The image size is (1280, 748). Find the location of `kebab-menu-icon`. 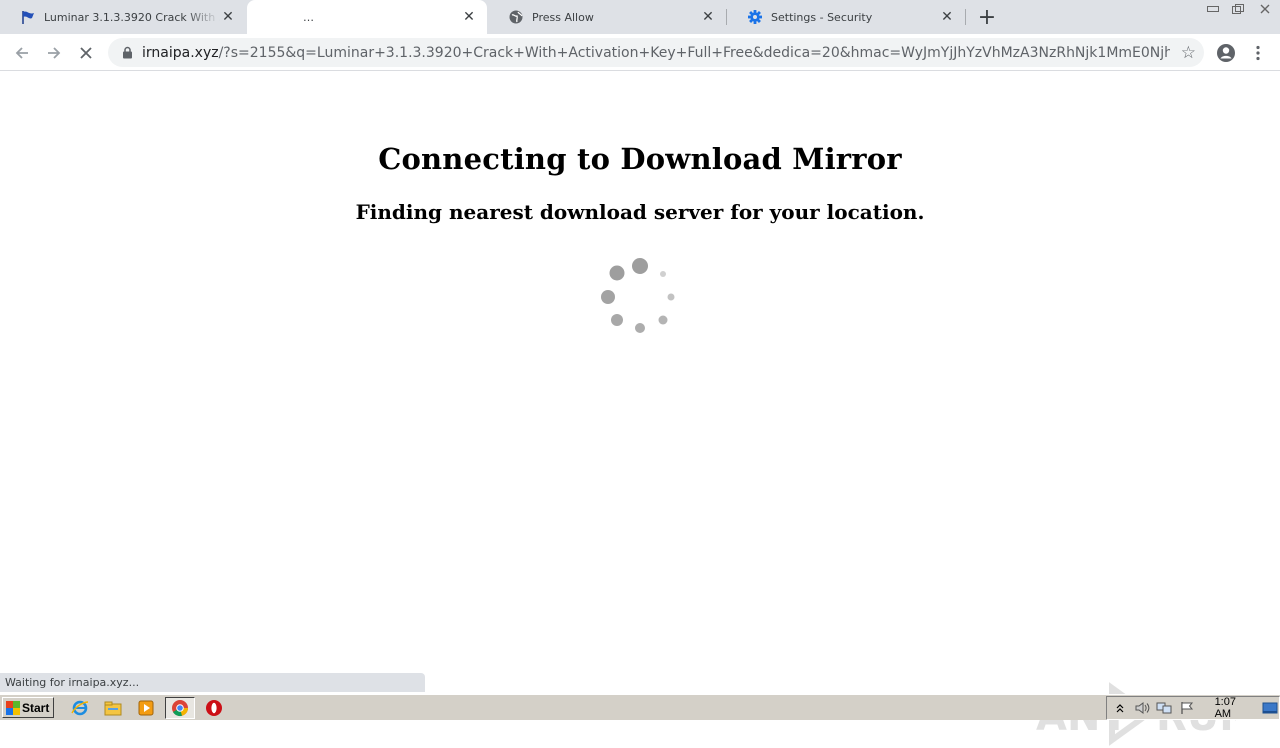

kebab-menu-icon is located at coordinates (1258, 53).